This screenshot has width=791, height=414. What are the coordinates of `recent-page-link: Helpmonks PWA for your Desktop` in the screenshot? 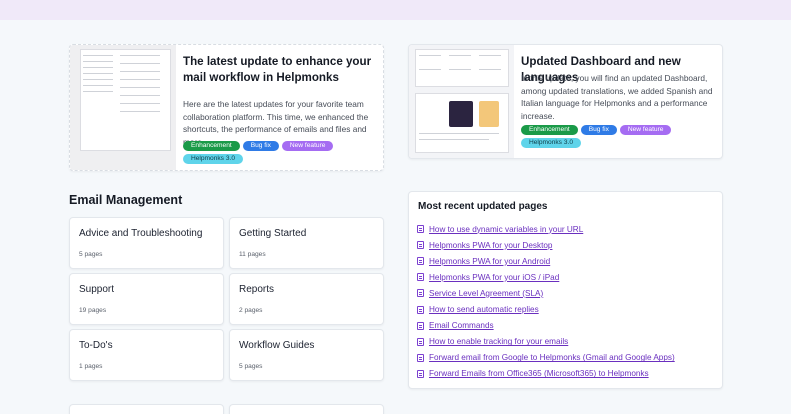 It's located at (490, 245).